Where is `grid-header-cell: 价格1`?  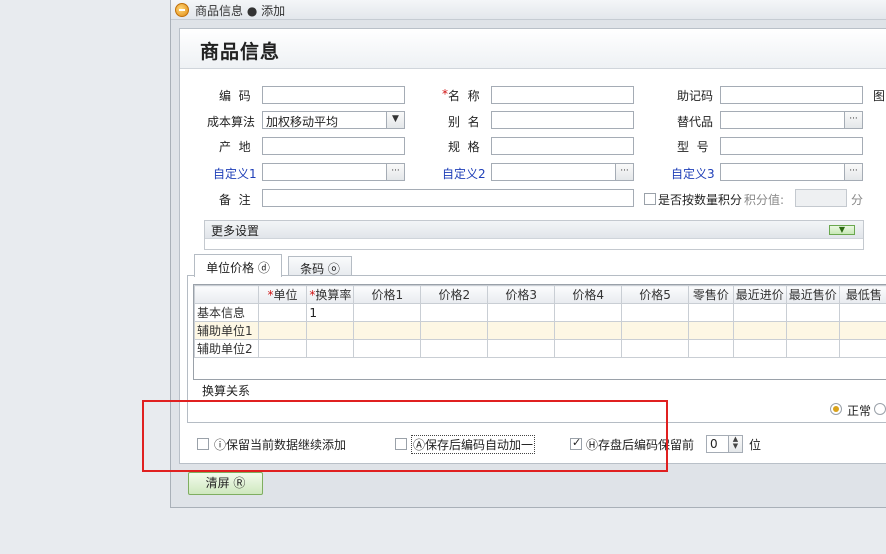 grid-header-cell: 价格1 is located at coordinates (387, 294).